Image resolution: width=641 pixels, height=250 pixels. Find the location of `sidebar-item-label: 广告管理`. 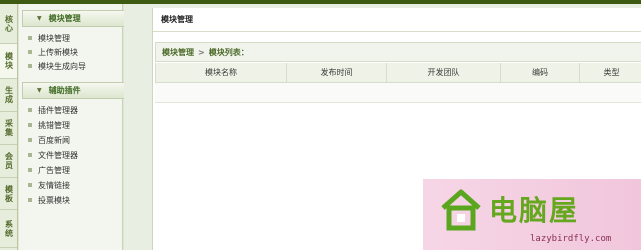

sidebar-item-label: 广告管理 is located at coordinates (54, 170).